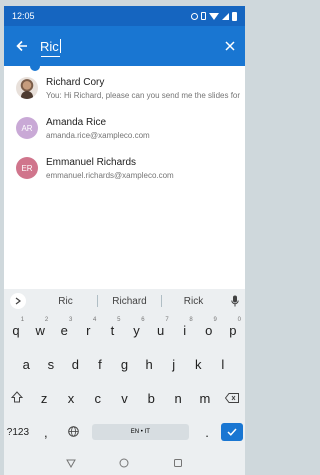 The width and height of the screenshot is (320, 475). I want to click on shift-icon, so click(17, 398).